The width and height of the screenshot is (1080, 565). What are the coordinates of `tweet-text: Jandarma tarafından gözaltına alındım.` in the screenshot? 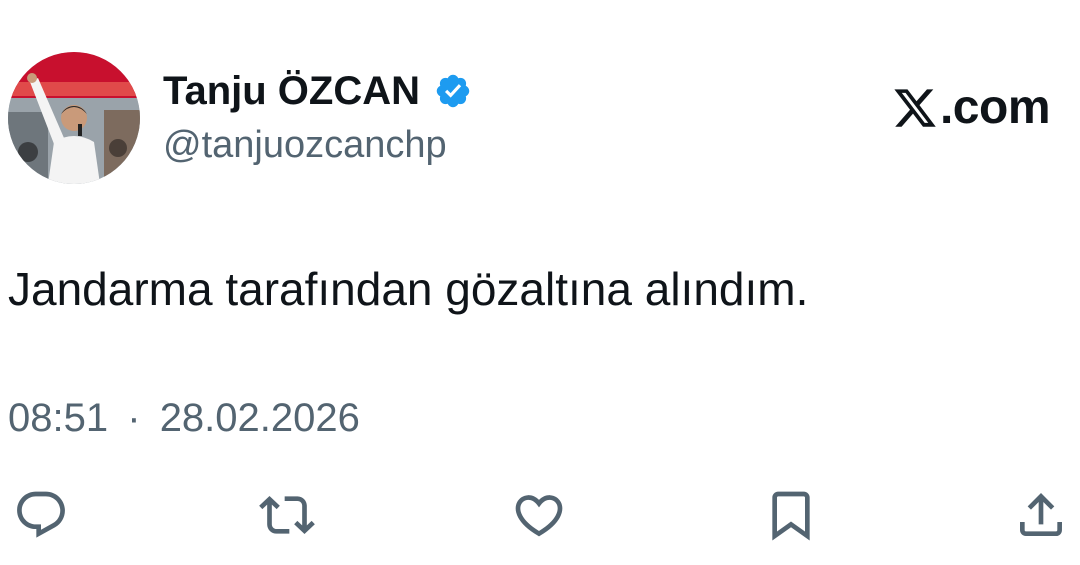 It's located at (408, 289).